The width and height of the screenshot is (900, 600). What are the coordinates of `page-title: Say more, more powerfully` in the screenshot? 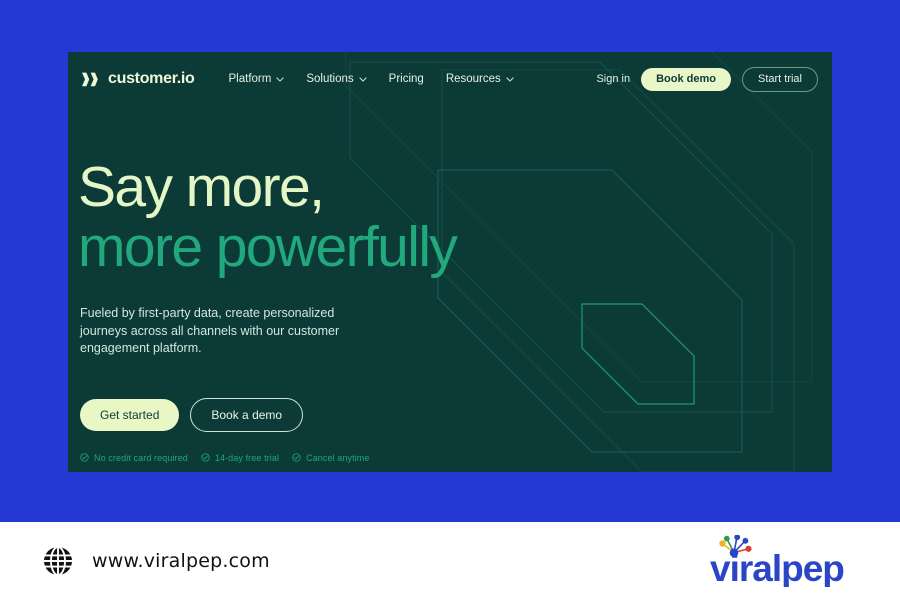 It's located at (338, 217).